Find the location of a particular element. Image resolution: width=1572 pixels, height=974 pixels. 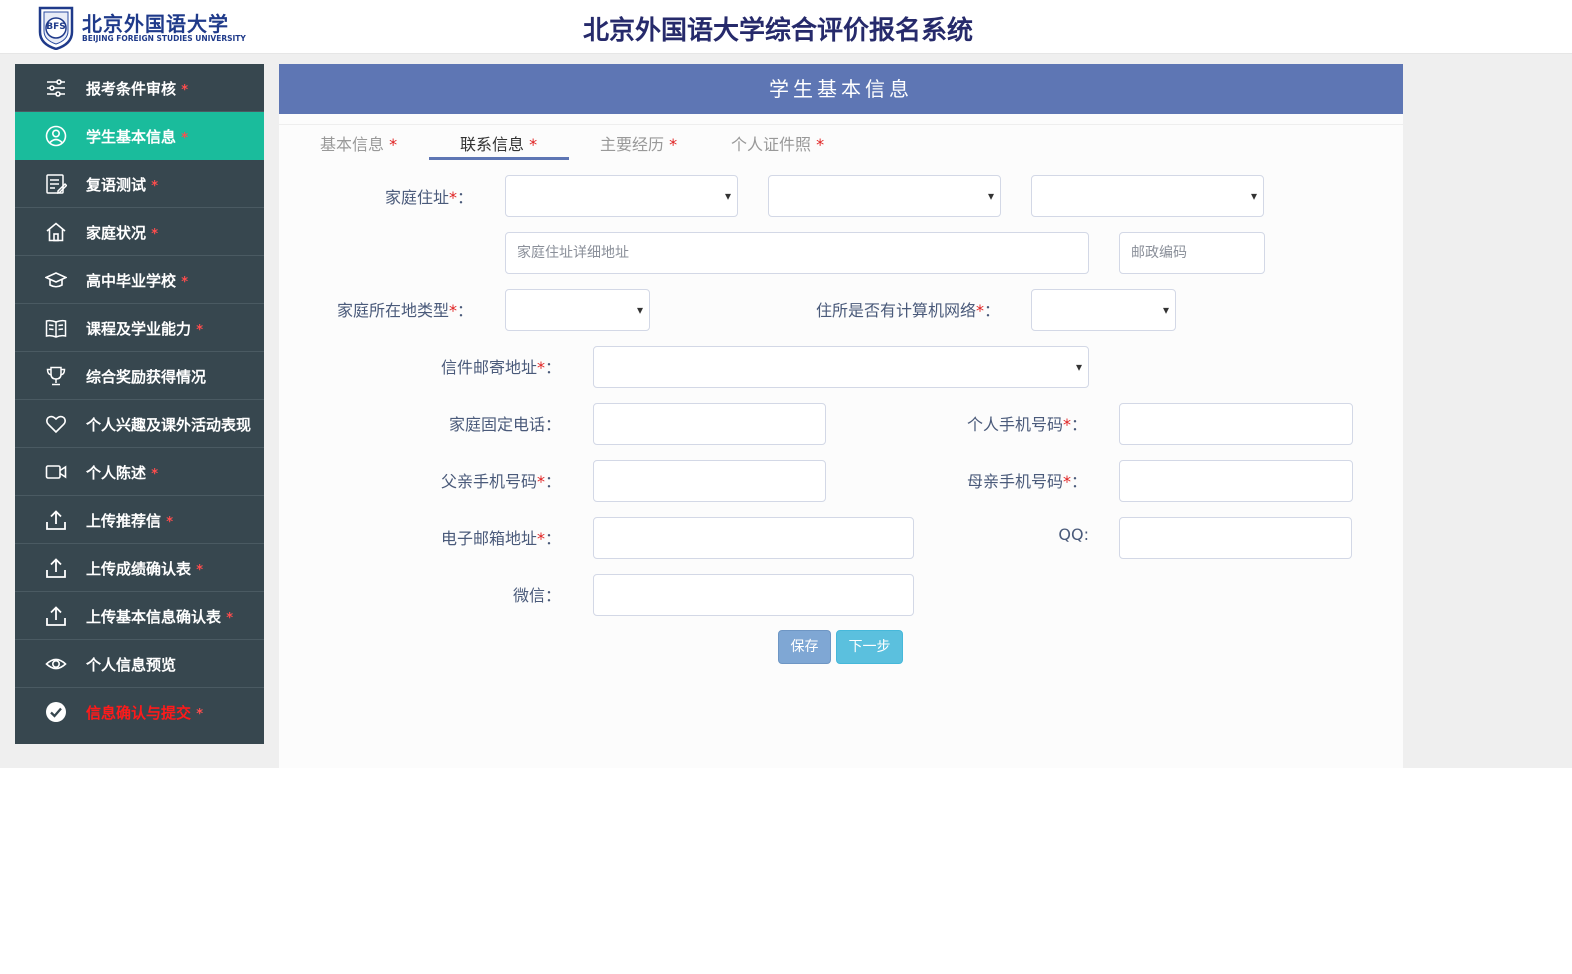

next-step-button: 下一步 is located at coordinates (869, 647).